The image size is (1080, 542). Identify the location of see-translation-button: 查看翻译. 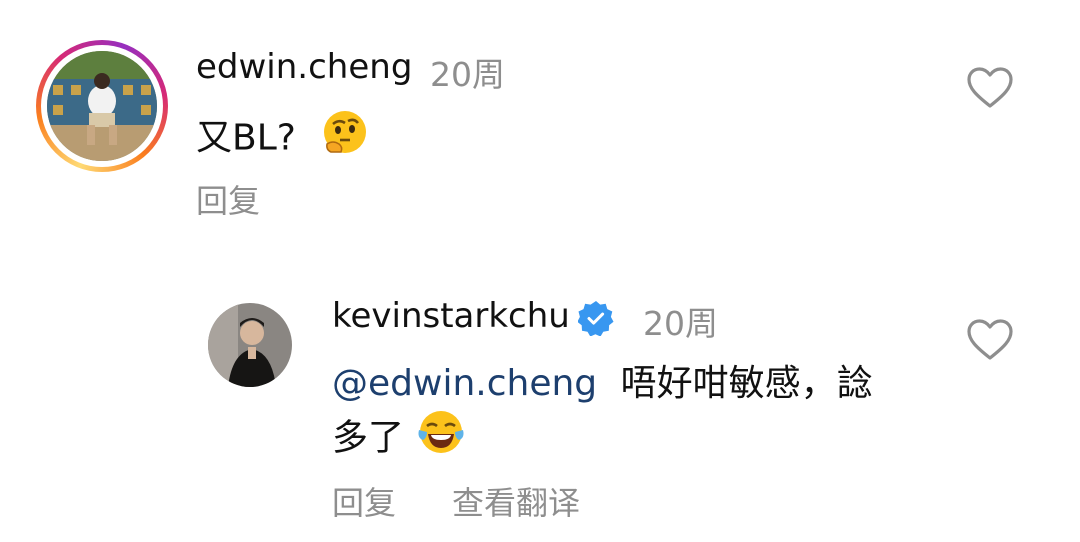
(516, 501).